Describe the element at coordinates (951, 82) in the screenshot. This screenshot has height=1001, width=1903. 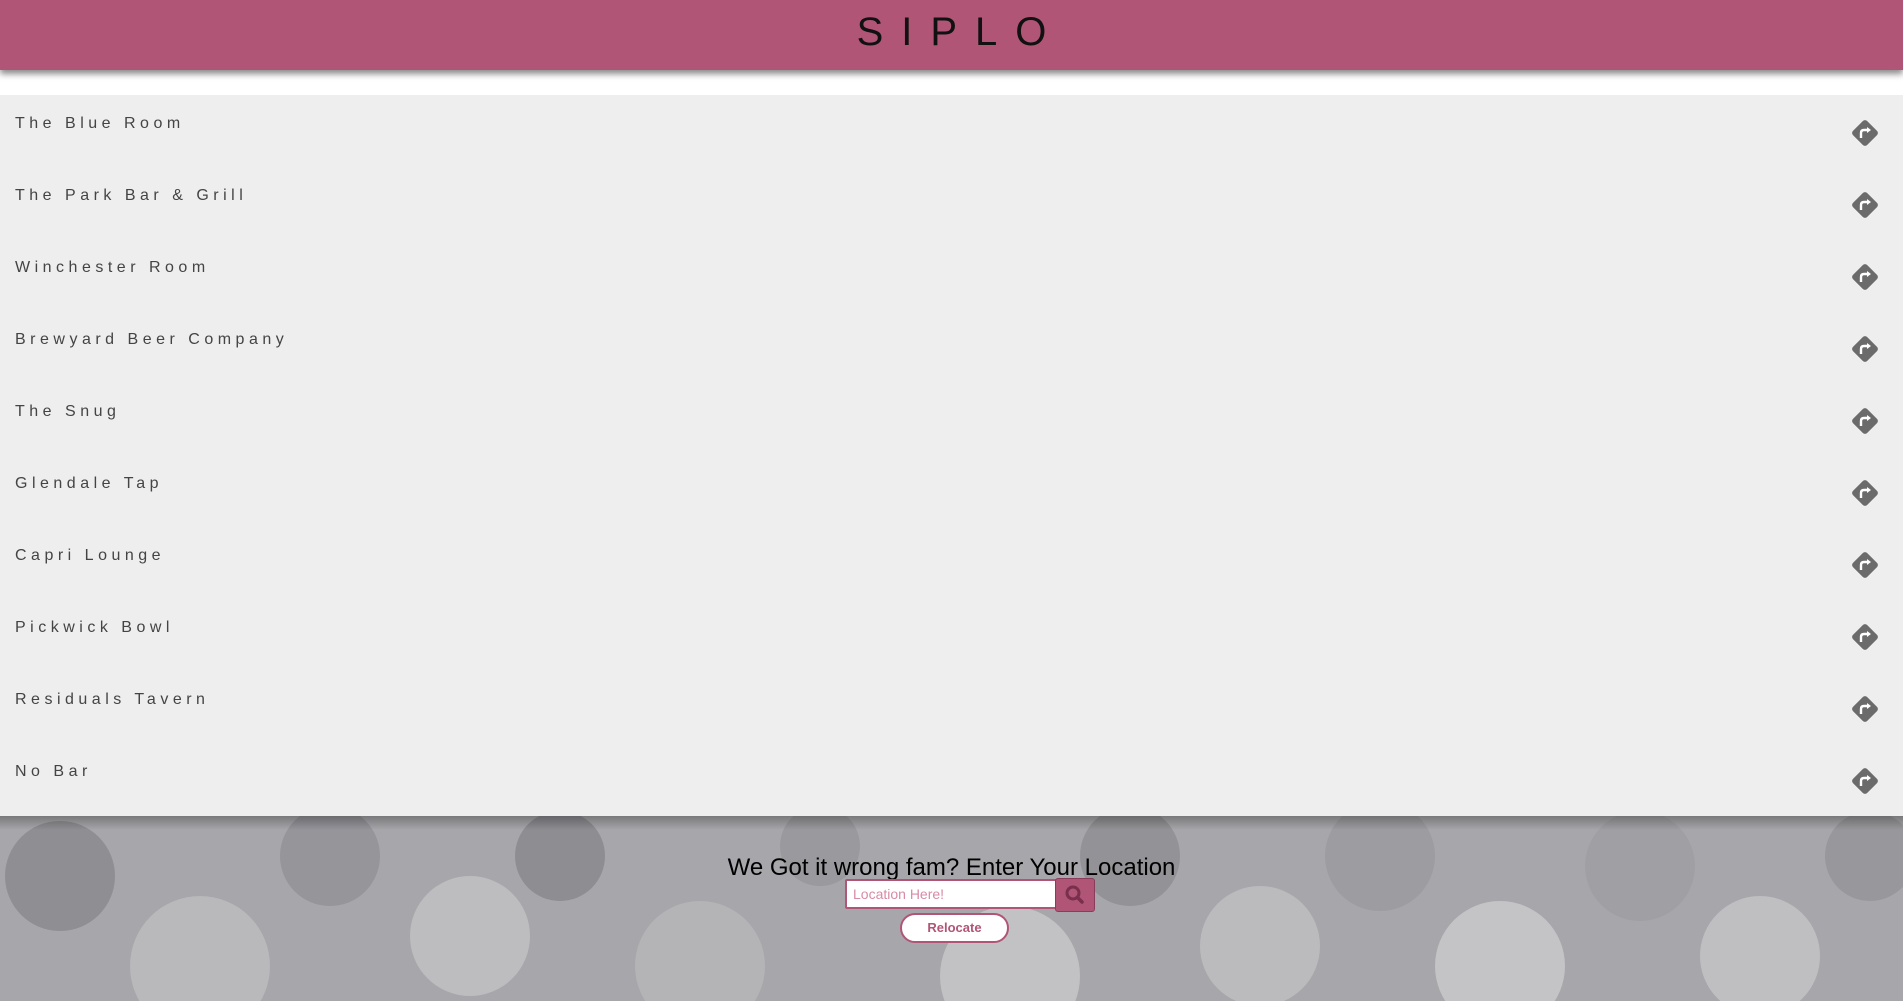
I see `header-spacer` at that location.